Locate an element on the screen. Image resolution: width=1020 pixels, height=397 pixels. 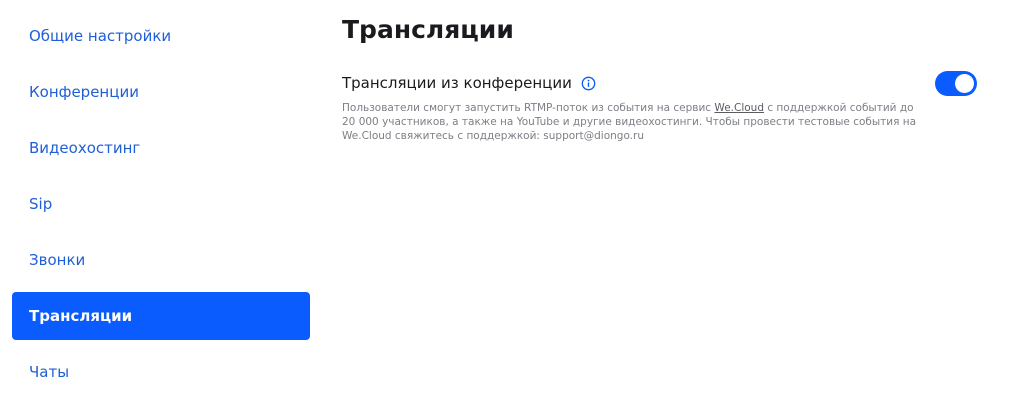
sidebar-item-label: Видеохостинг is located at coordinates (85, 148).